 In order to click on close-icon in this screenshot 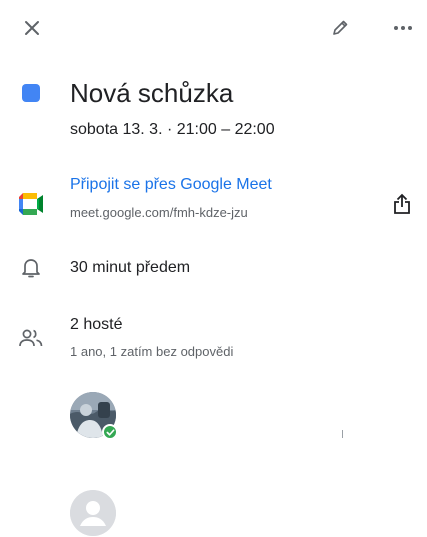, I will do `click(32, 28)`.